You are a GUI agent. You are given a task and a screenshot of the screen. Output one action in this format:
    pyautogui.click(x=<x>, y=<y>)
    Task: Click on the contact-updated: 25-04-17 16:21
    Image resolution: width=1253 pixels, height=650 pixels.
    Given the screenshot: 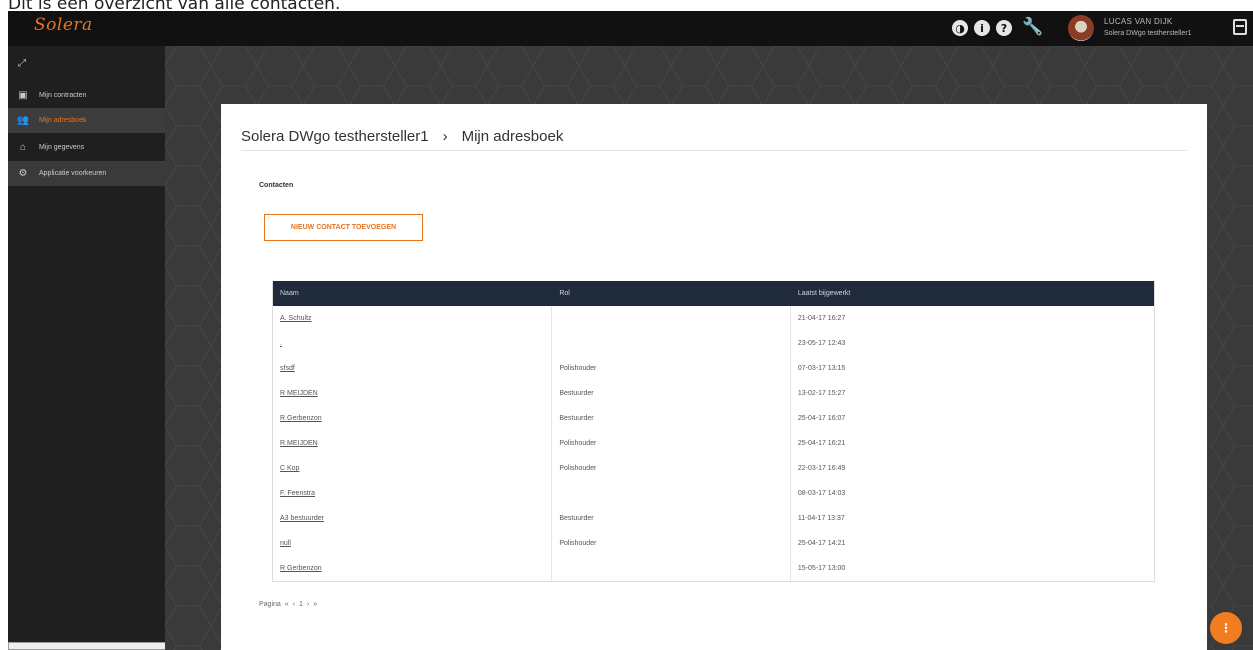 What is the action you would take?
    pyautogui.click(x=821, y=443)
    